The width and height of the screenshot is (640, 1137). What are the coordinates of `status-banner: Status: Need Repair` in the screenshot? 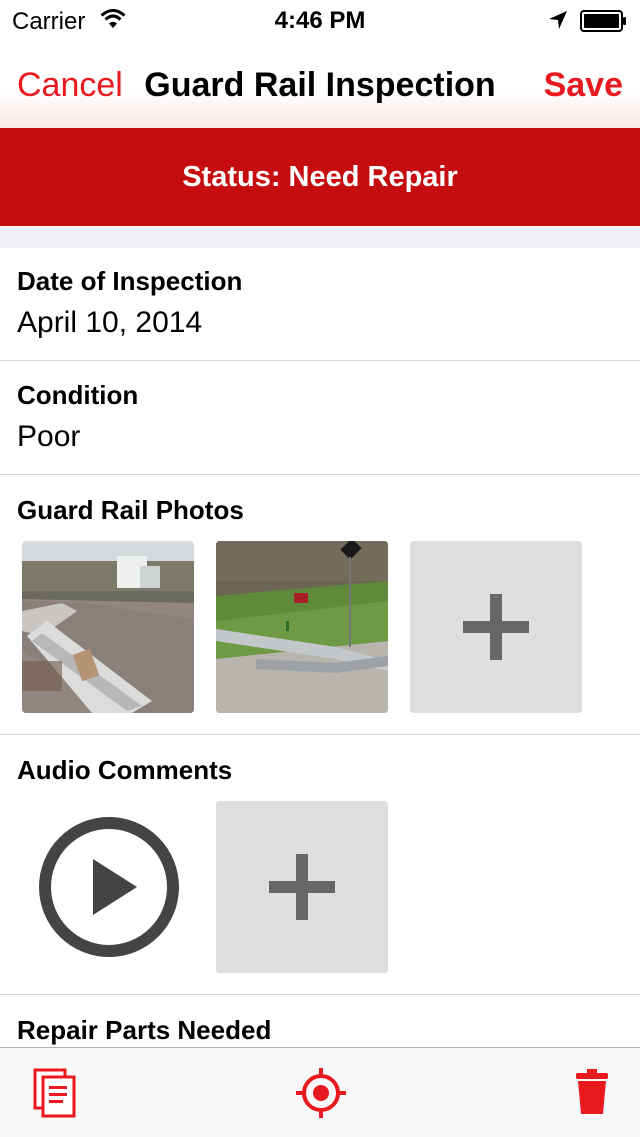 It's located at (320, 177).